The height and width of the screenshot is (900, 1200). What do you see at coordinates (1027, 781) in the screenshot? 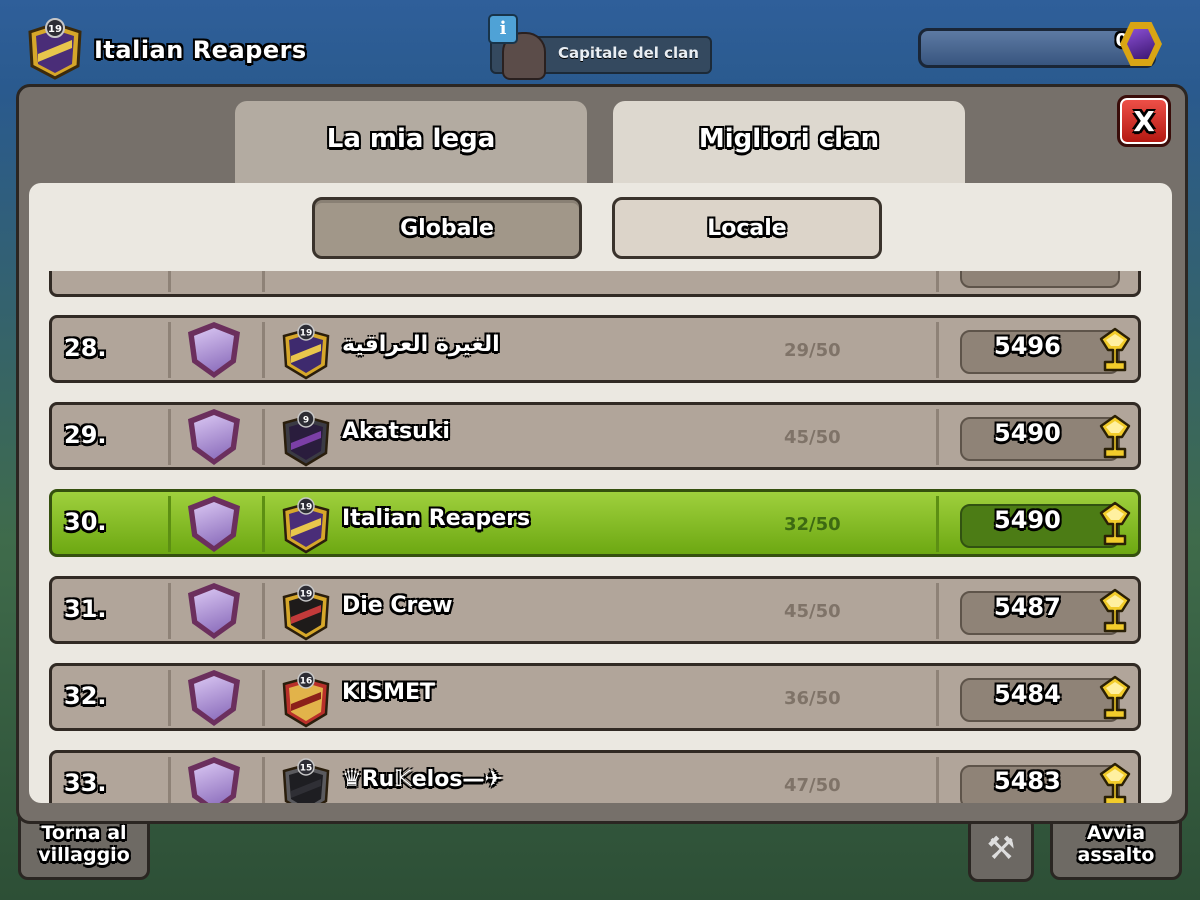
I see `trophy-count: 5483` at bounding box center [1027, 781].